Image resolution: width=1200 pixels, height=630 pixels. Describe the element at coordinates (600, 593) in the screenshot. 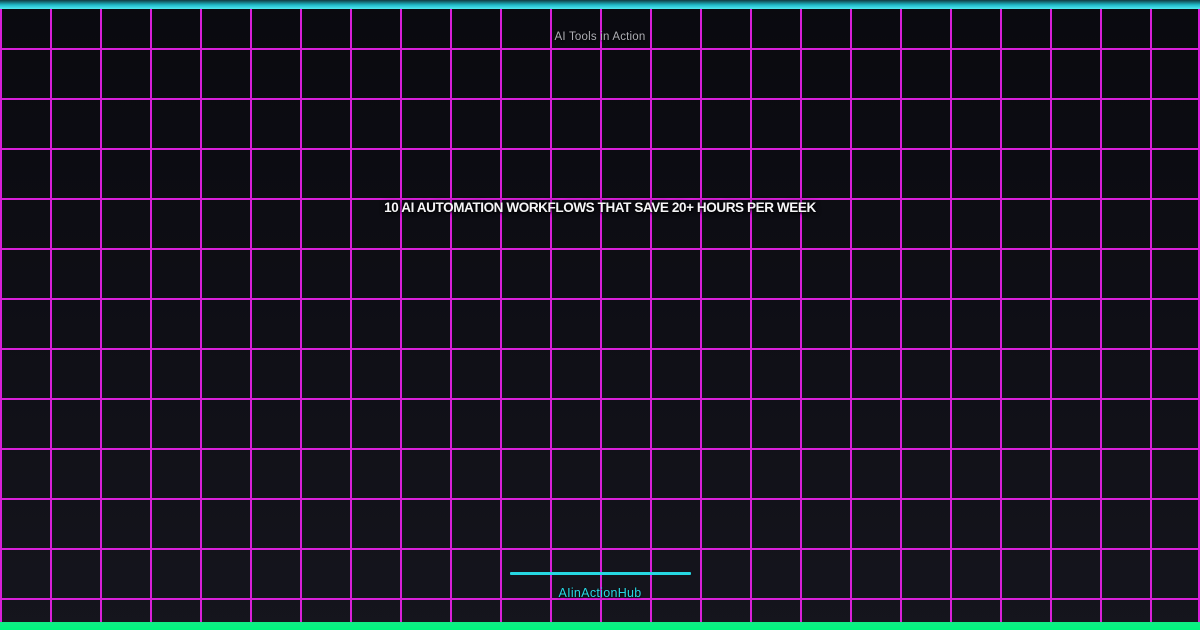

I see `brand-name: AIinActionHub` at that location.